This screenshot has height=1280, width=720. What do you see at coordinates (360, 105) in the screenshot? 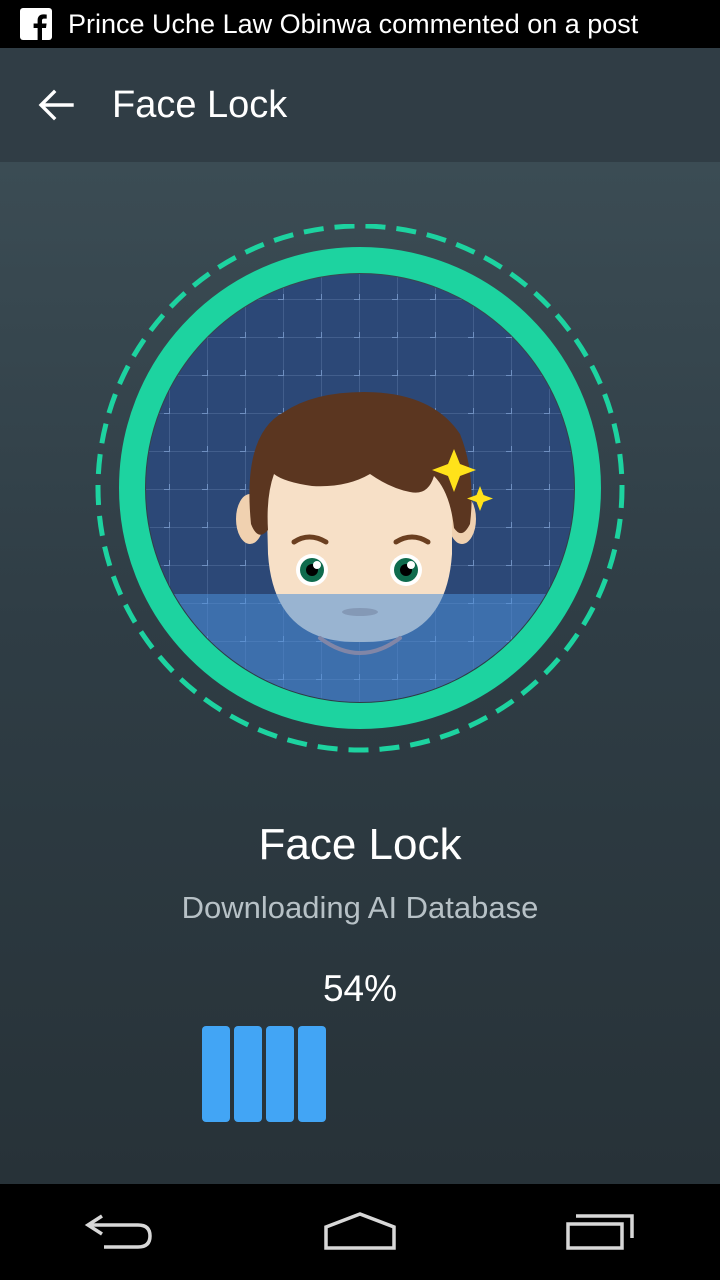
I see `app-bar: Face Lock` at bounding box center [360, 105].